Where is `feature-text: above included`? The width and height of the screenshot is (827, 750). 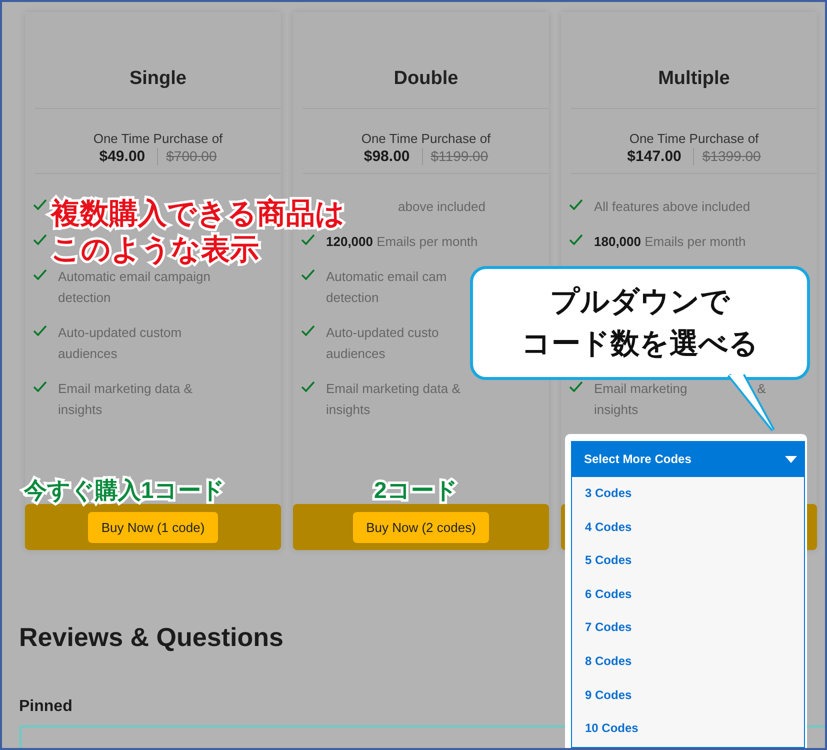 feature-text: above included is located at coordinates (442, 207).